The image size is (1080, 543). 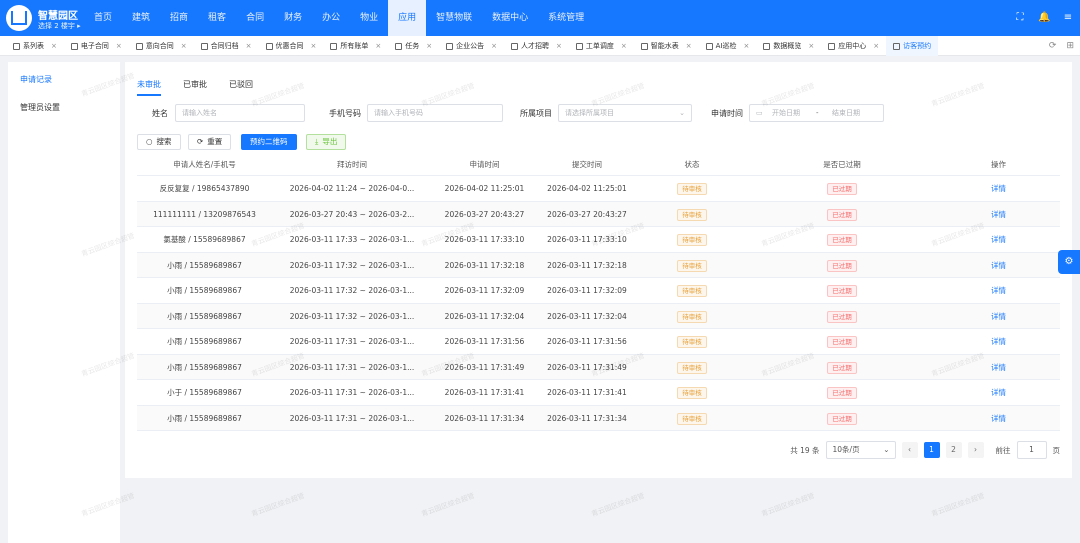 What do you see at coordinates (975, 450) in the screenshot?
I see `next-page-button: ›` at bounding box center [975, 450].